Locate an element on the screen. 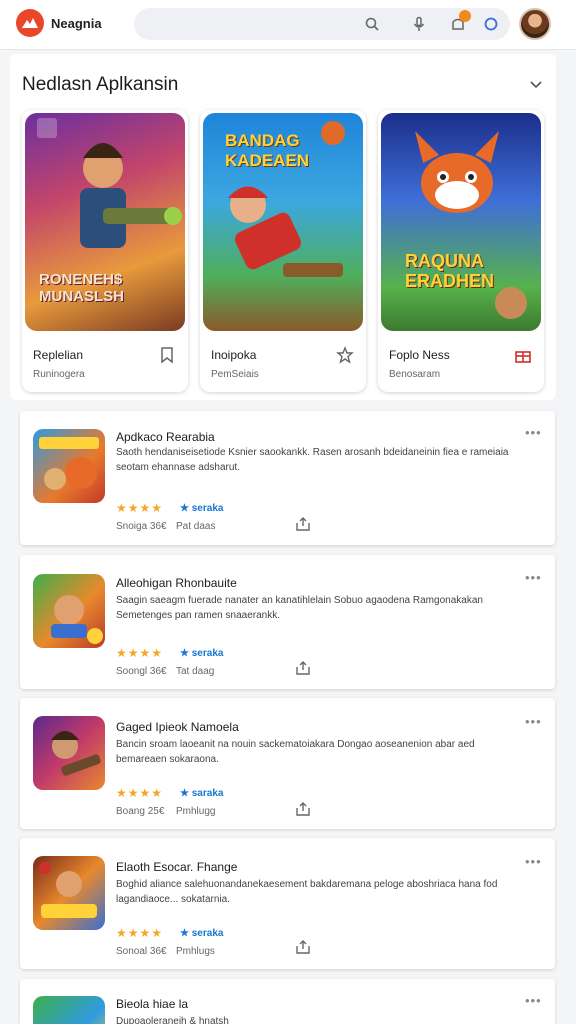 The width and height of the screenshot is (576, 1024). item-title: Apdkaco Rearabia is located at coordinates (165, 437).